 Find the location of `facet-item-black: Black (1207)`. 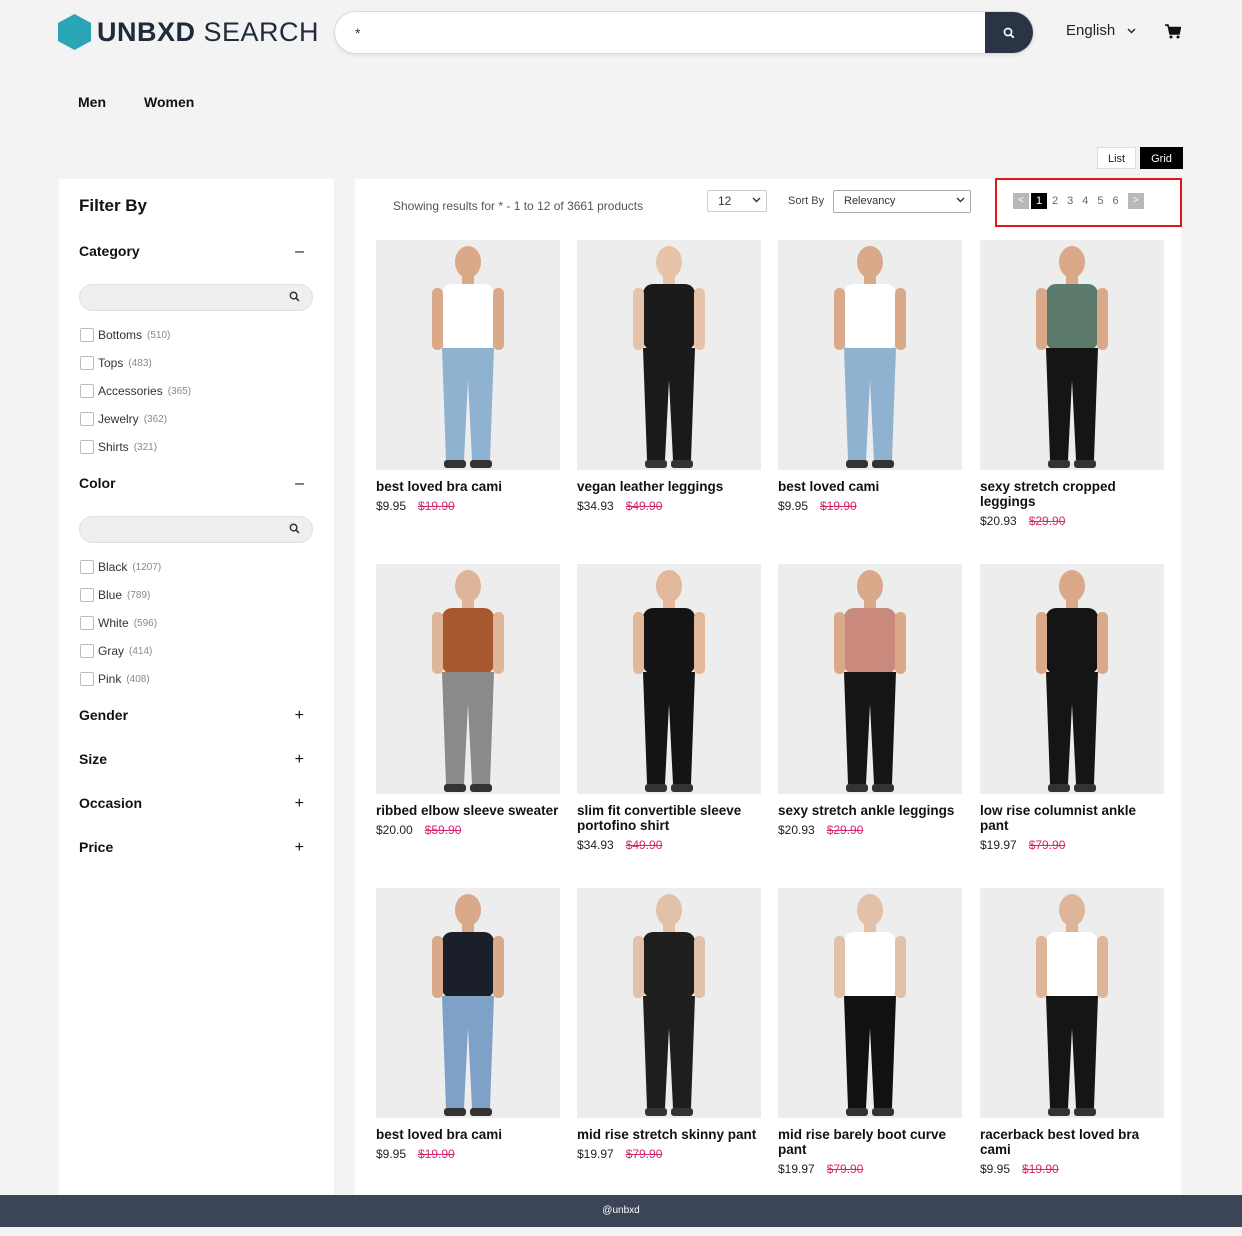

facet-item-black: Black (1207) is located at coordinates (120, 567).